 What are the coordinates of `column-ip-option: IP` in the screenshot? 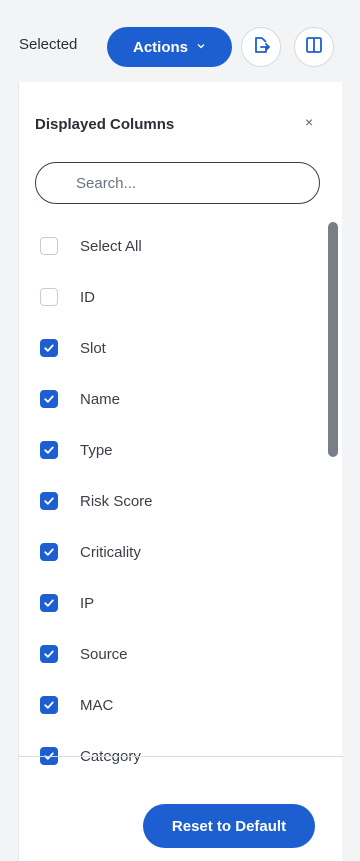 It's located at (67, 603).